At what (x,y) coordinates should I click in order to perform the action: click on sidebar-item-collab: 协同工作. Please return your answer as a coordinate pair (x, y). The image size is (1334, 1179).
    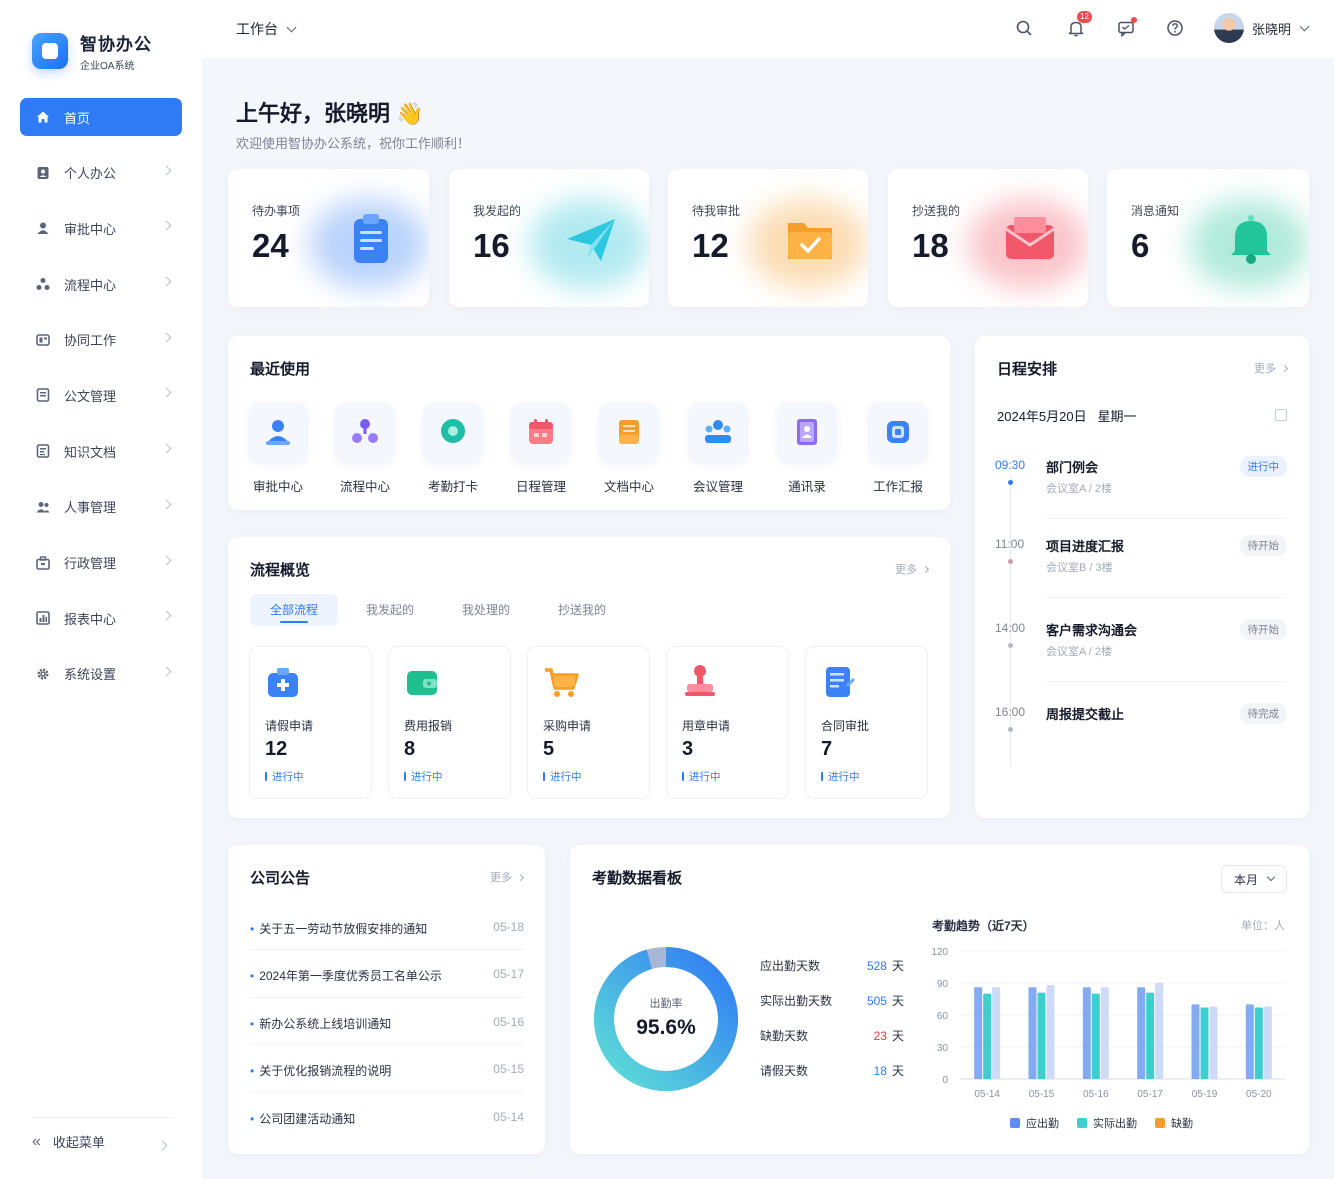
    Looking at the image, I should click on (101, 340).